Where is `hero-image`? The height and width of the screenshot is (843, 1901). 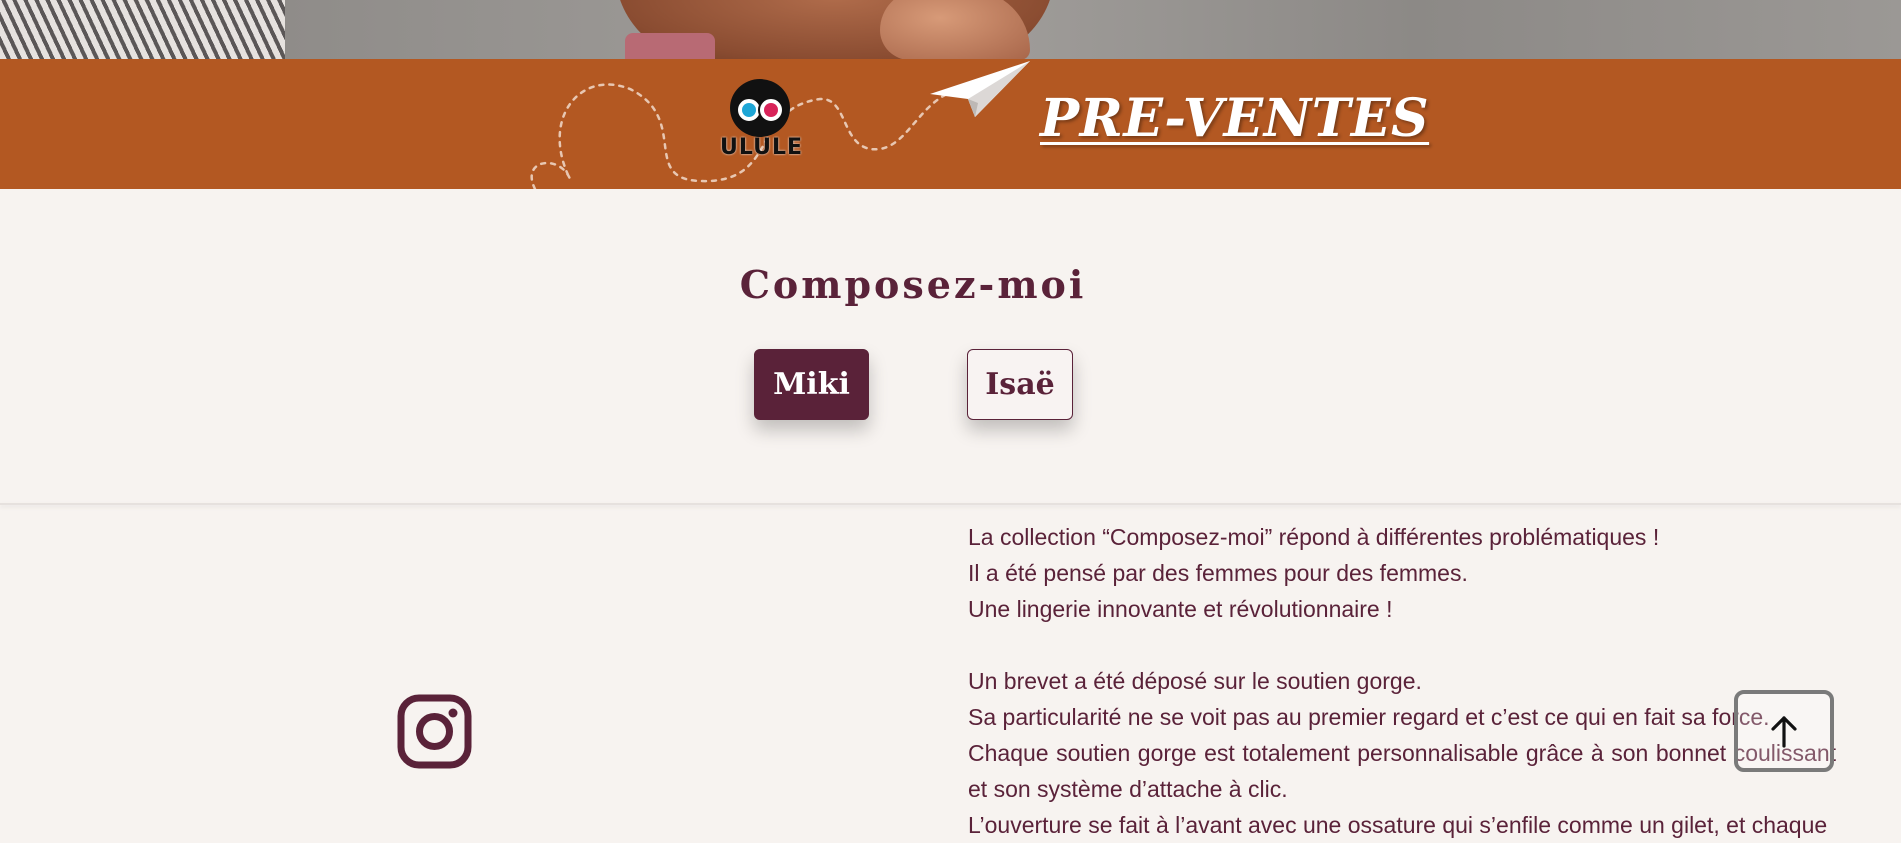 hero-image is located at coordinates (950, 29).